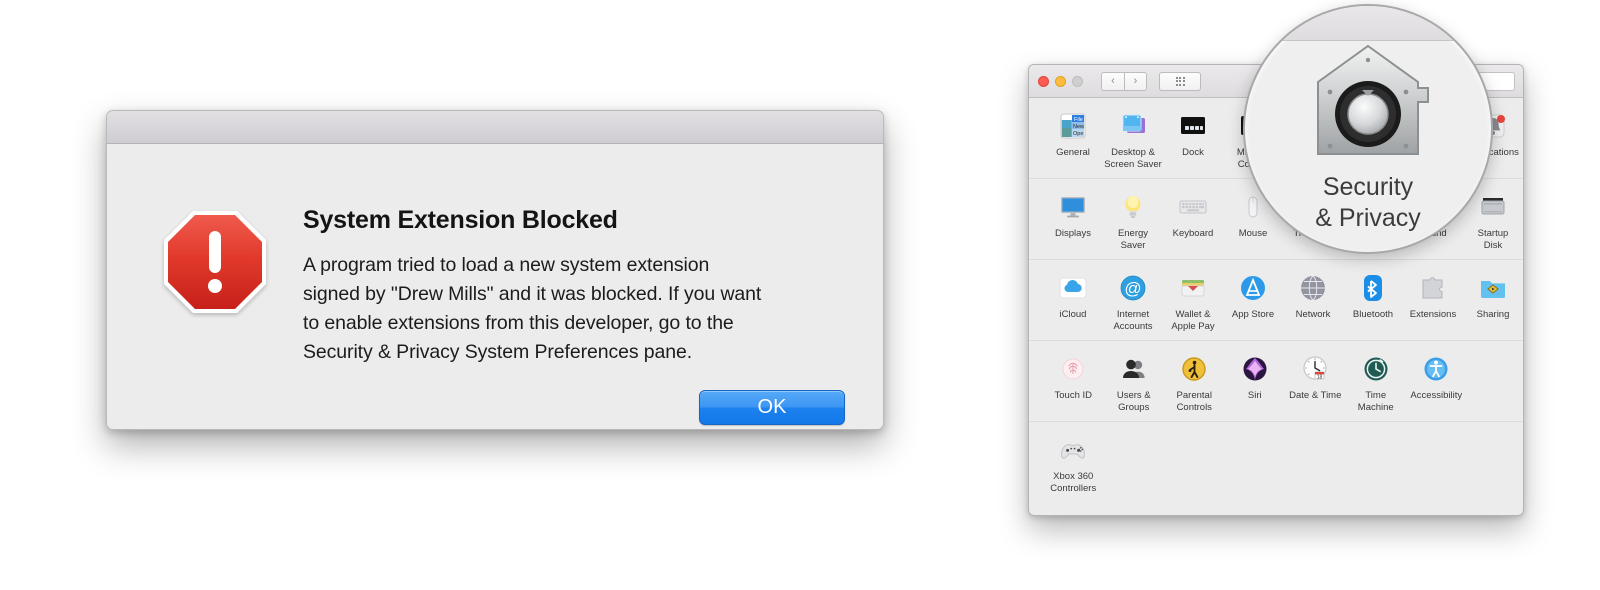 Image resolution: width=1600 pixels, height=590 pixels. I want to click on extensions-icon, so click(1433, 288).